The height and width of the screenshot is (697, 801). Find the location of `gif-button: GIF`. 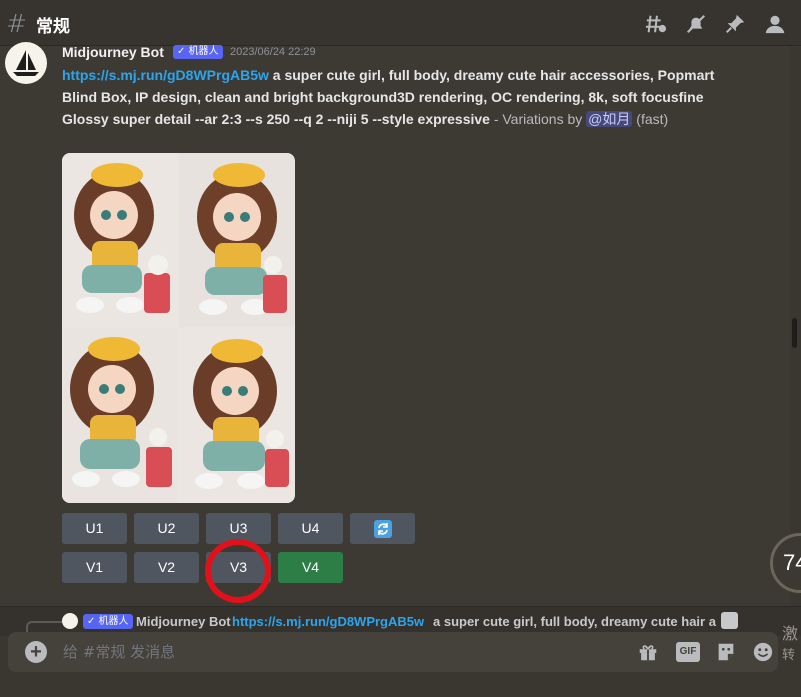

gif-button: GIF is located at coordinates (688, 652).